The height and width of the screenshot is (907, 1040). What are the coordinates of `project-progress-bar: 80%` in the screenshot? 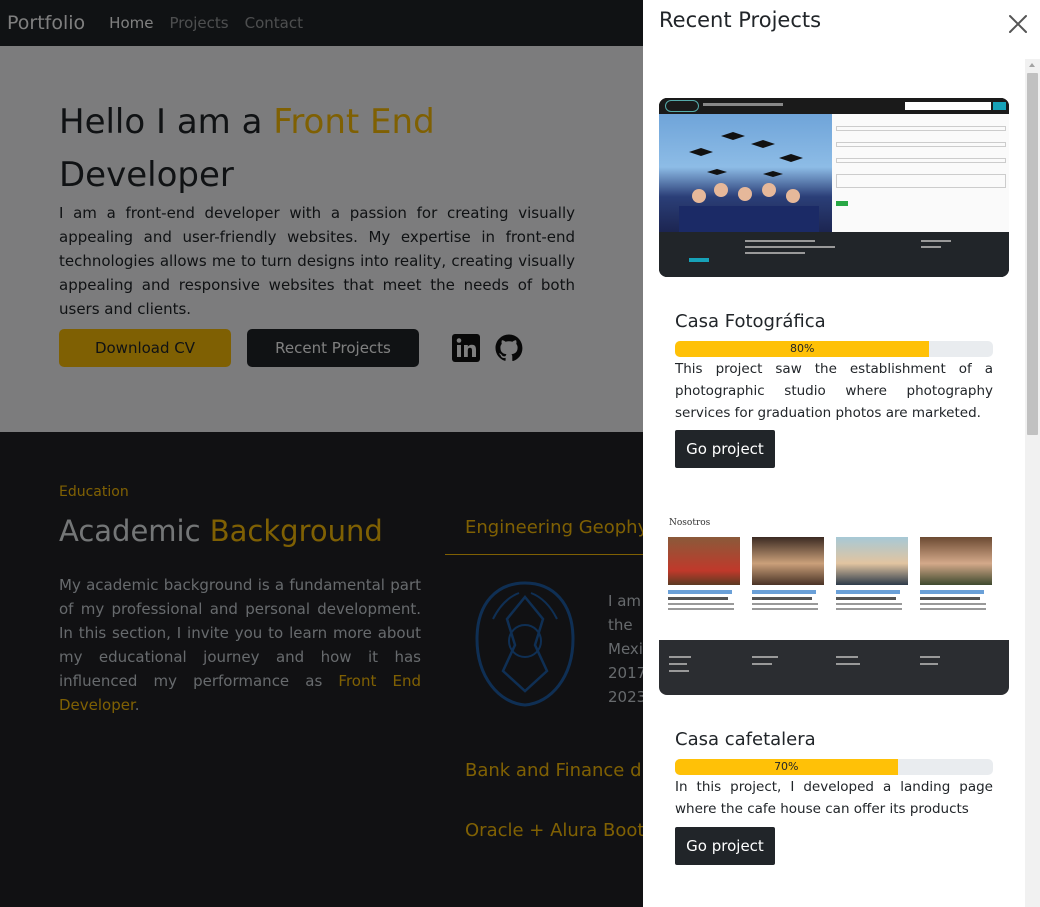 It's located at (802, 349).